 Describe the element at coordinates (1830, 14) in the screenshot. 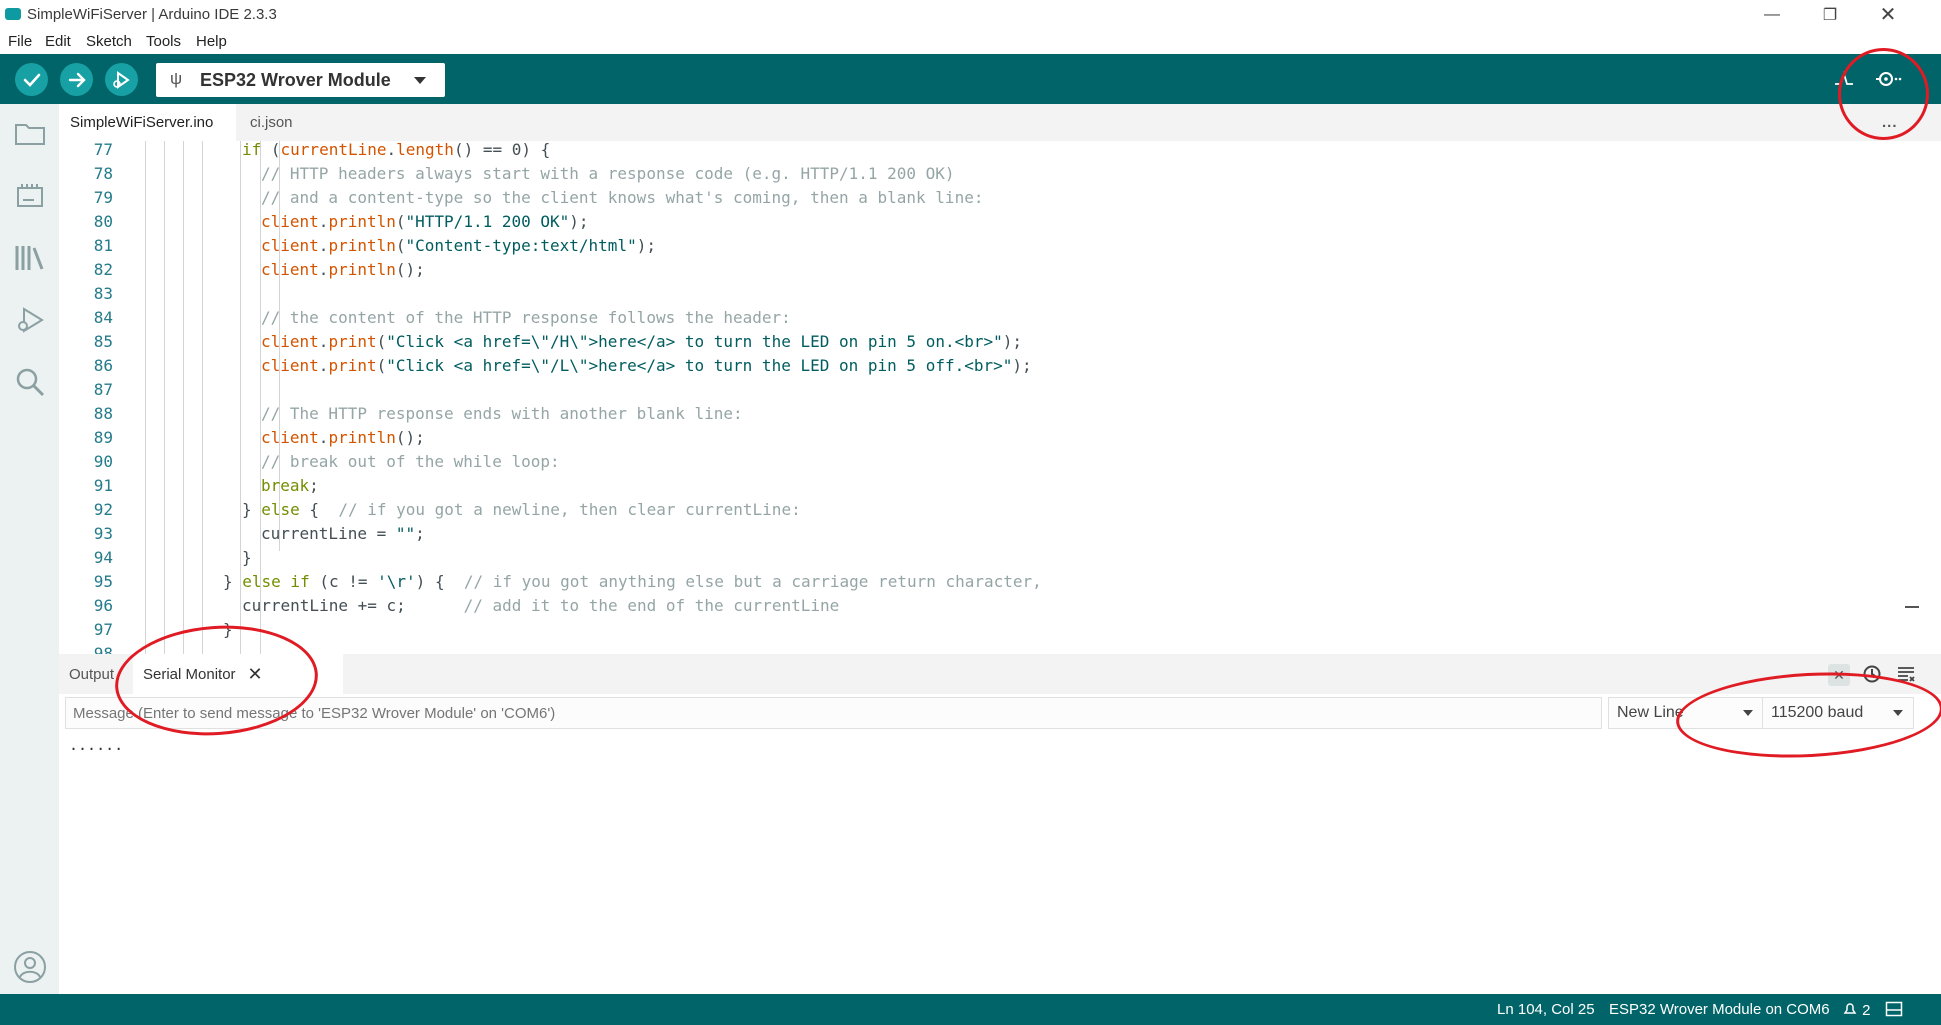

I see `restore-icon: ❐` at that location.